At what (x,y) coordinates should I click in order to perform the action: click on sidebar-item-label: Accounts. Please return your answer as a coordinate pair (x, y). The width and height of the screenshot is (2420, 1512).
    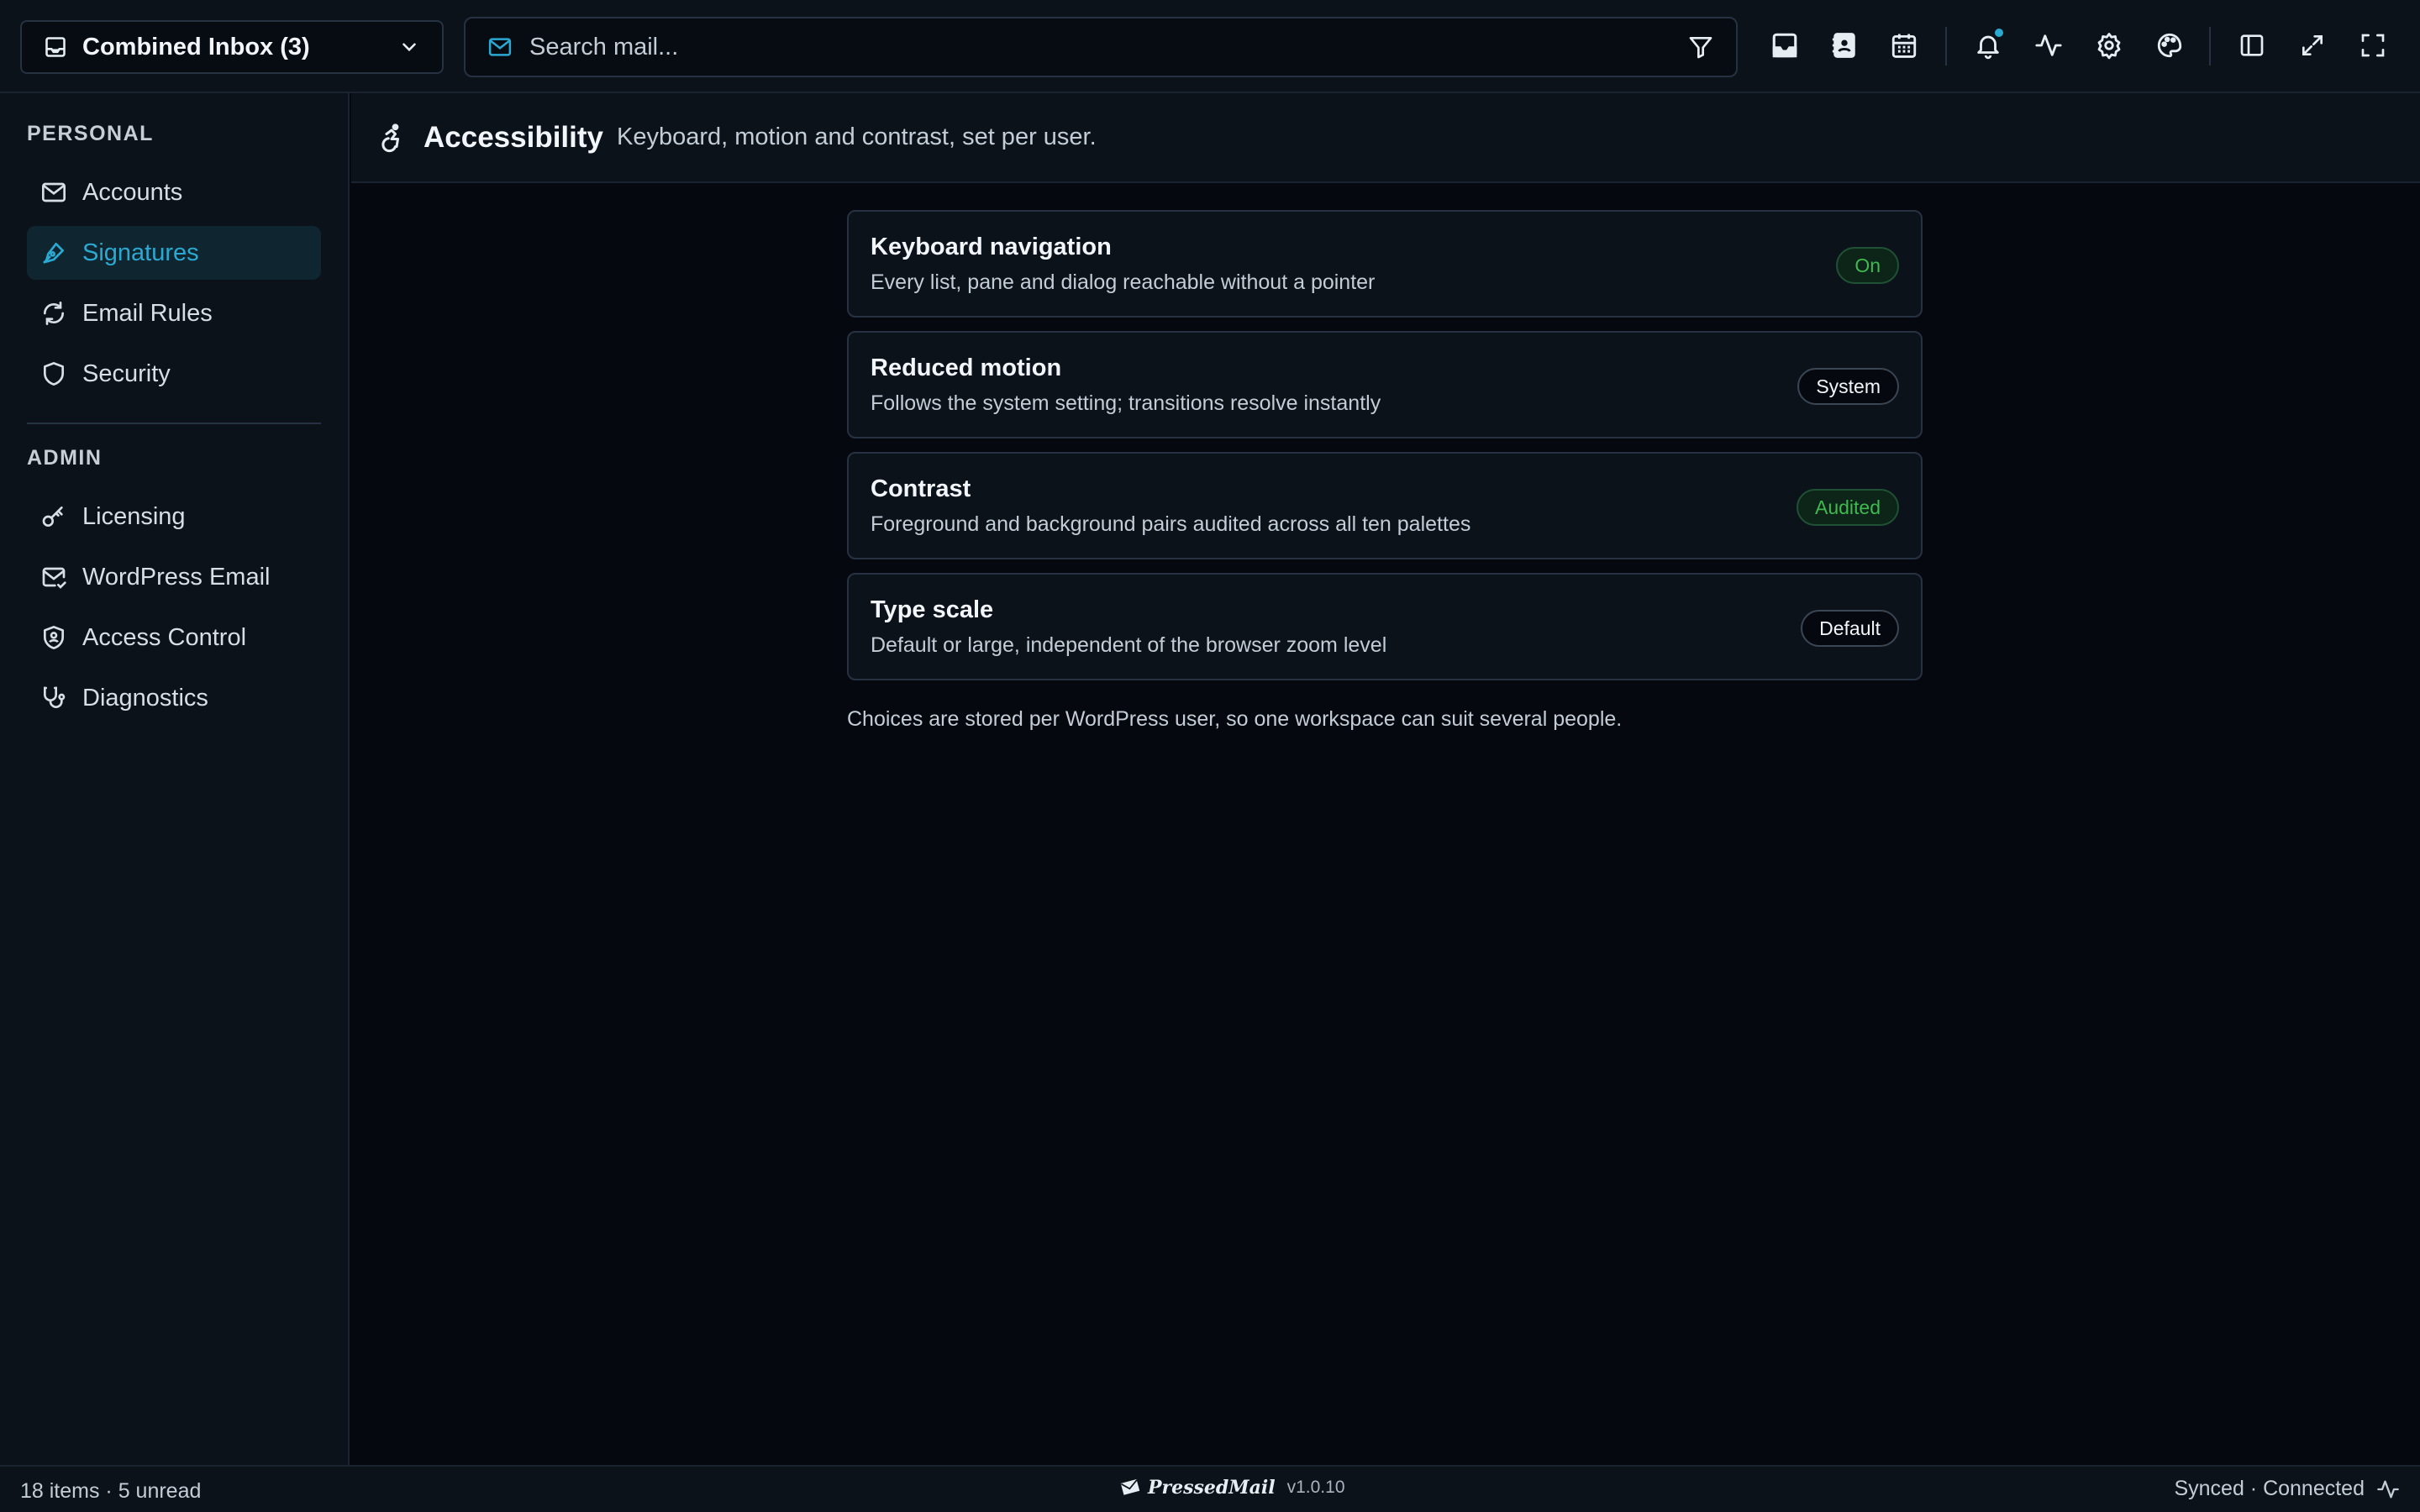
    Looking at the image, I should click on (132, 192).